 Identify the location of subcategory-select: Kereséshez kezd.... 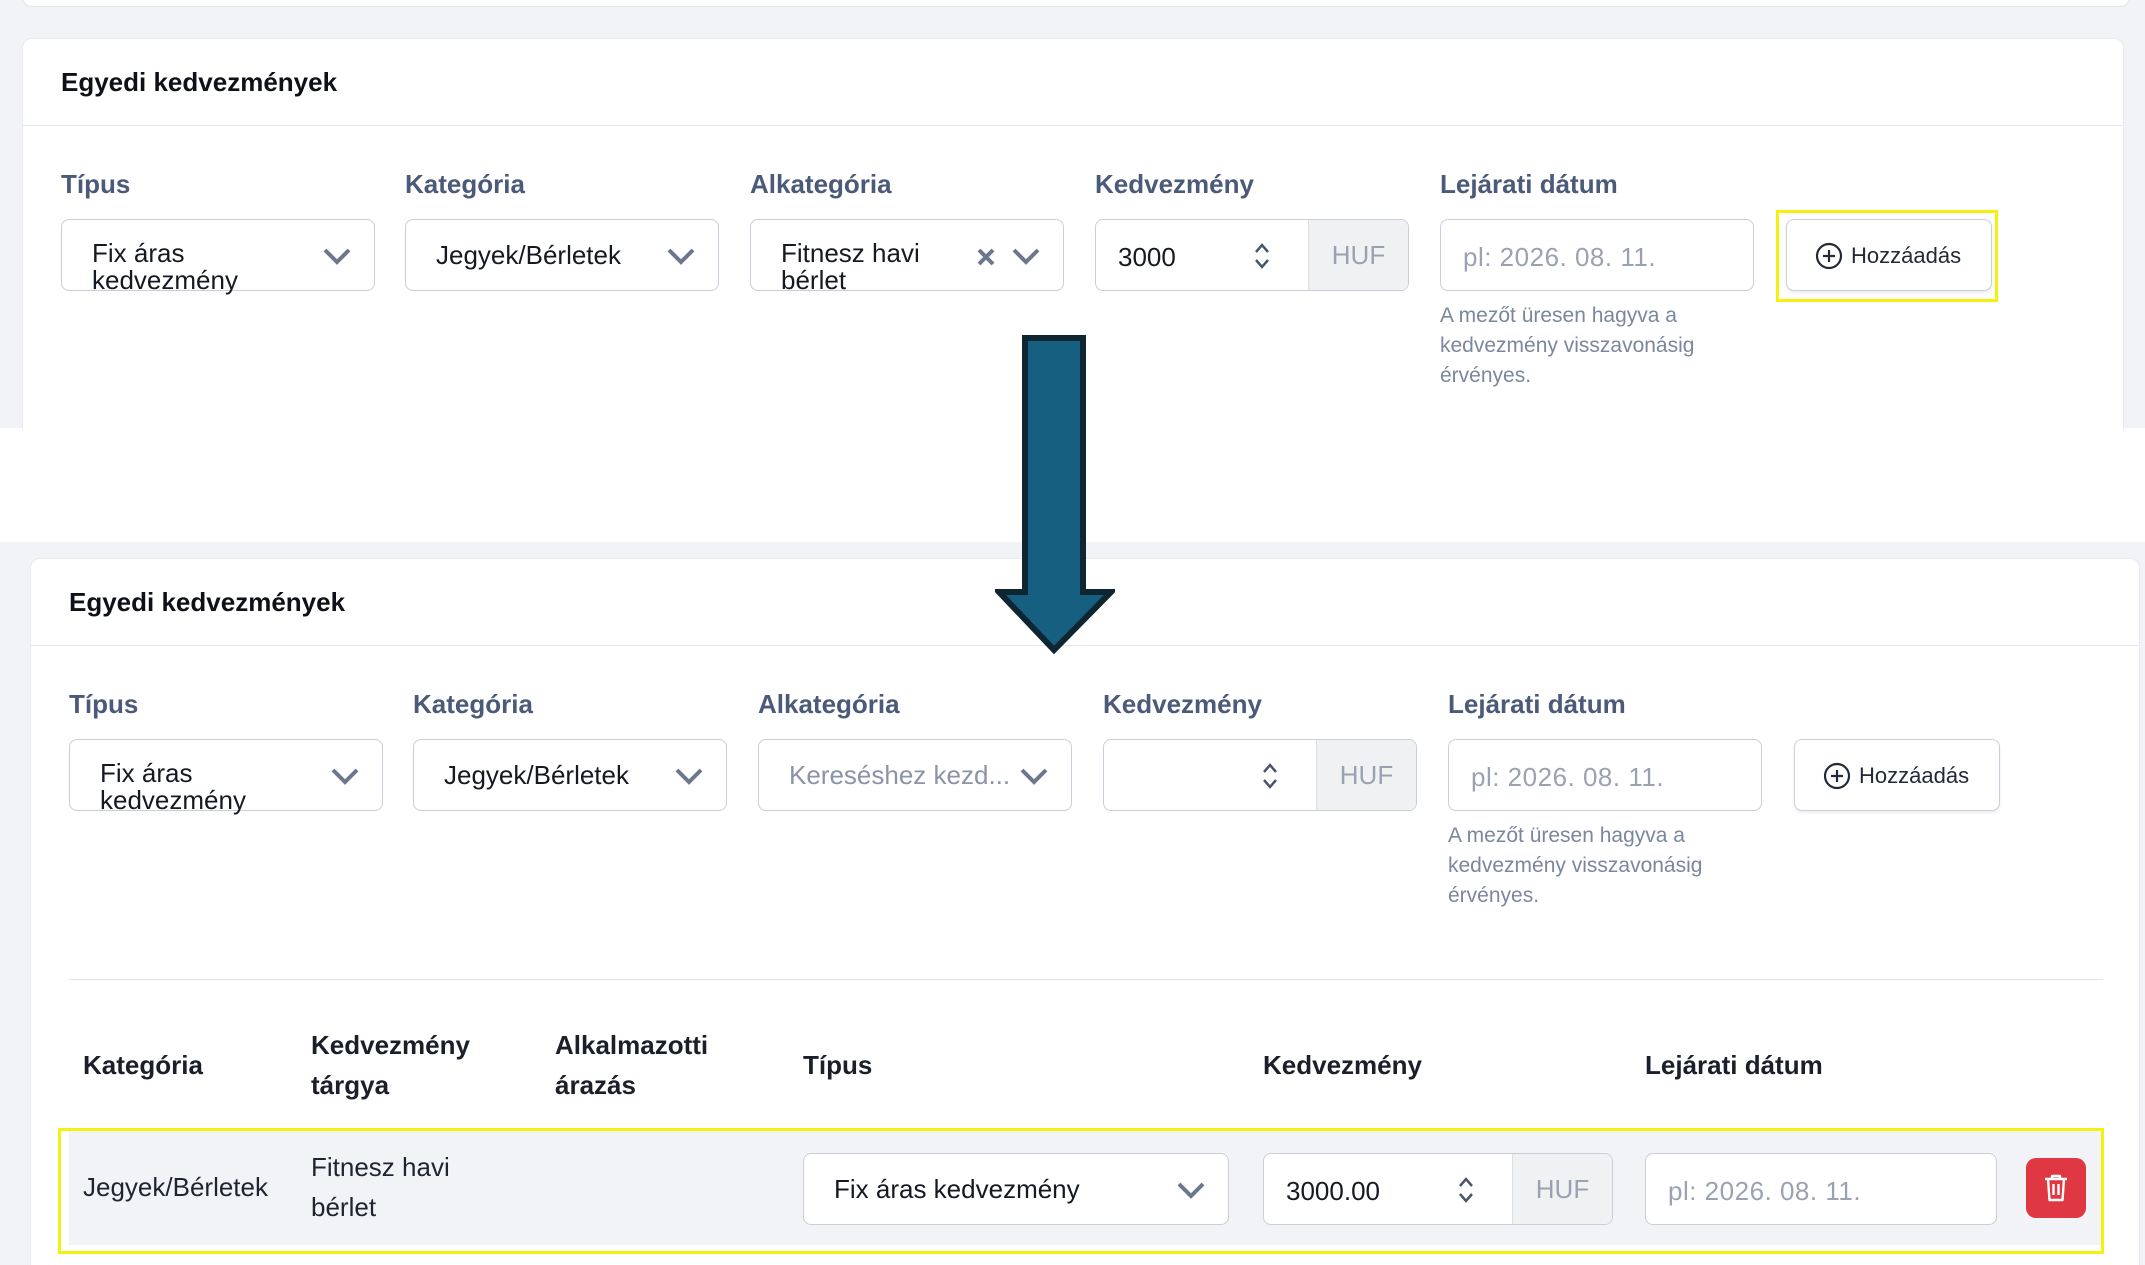
(915, 775).